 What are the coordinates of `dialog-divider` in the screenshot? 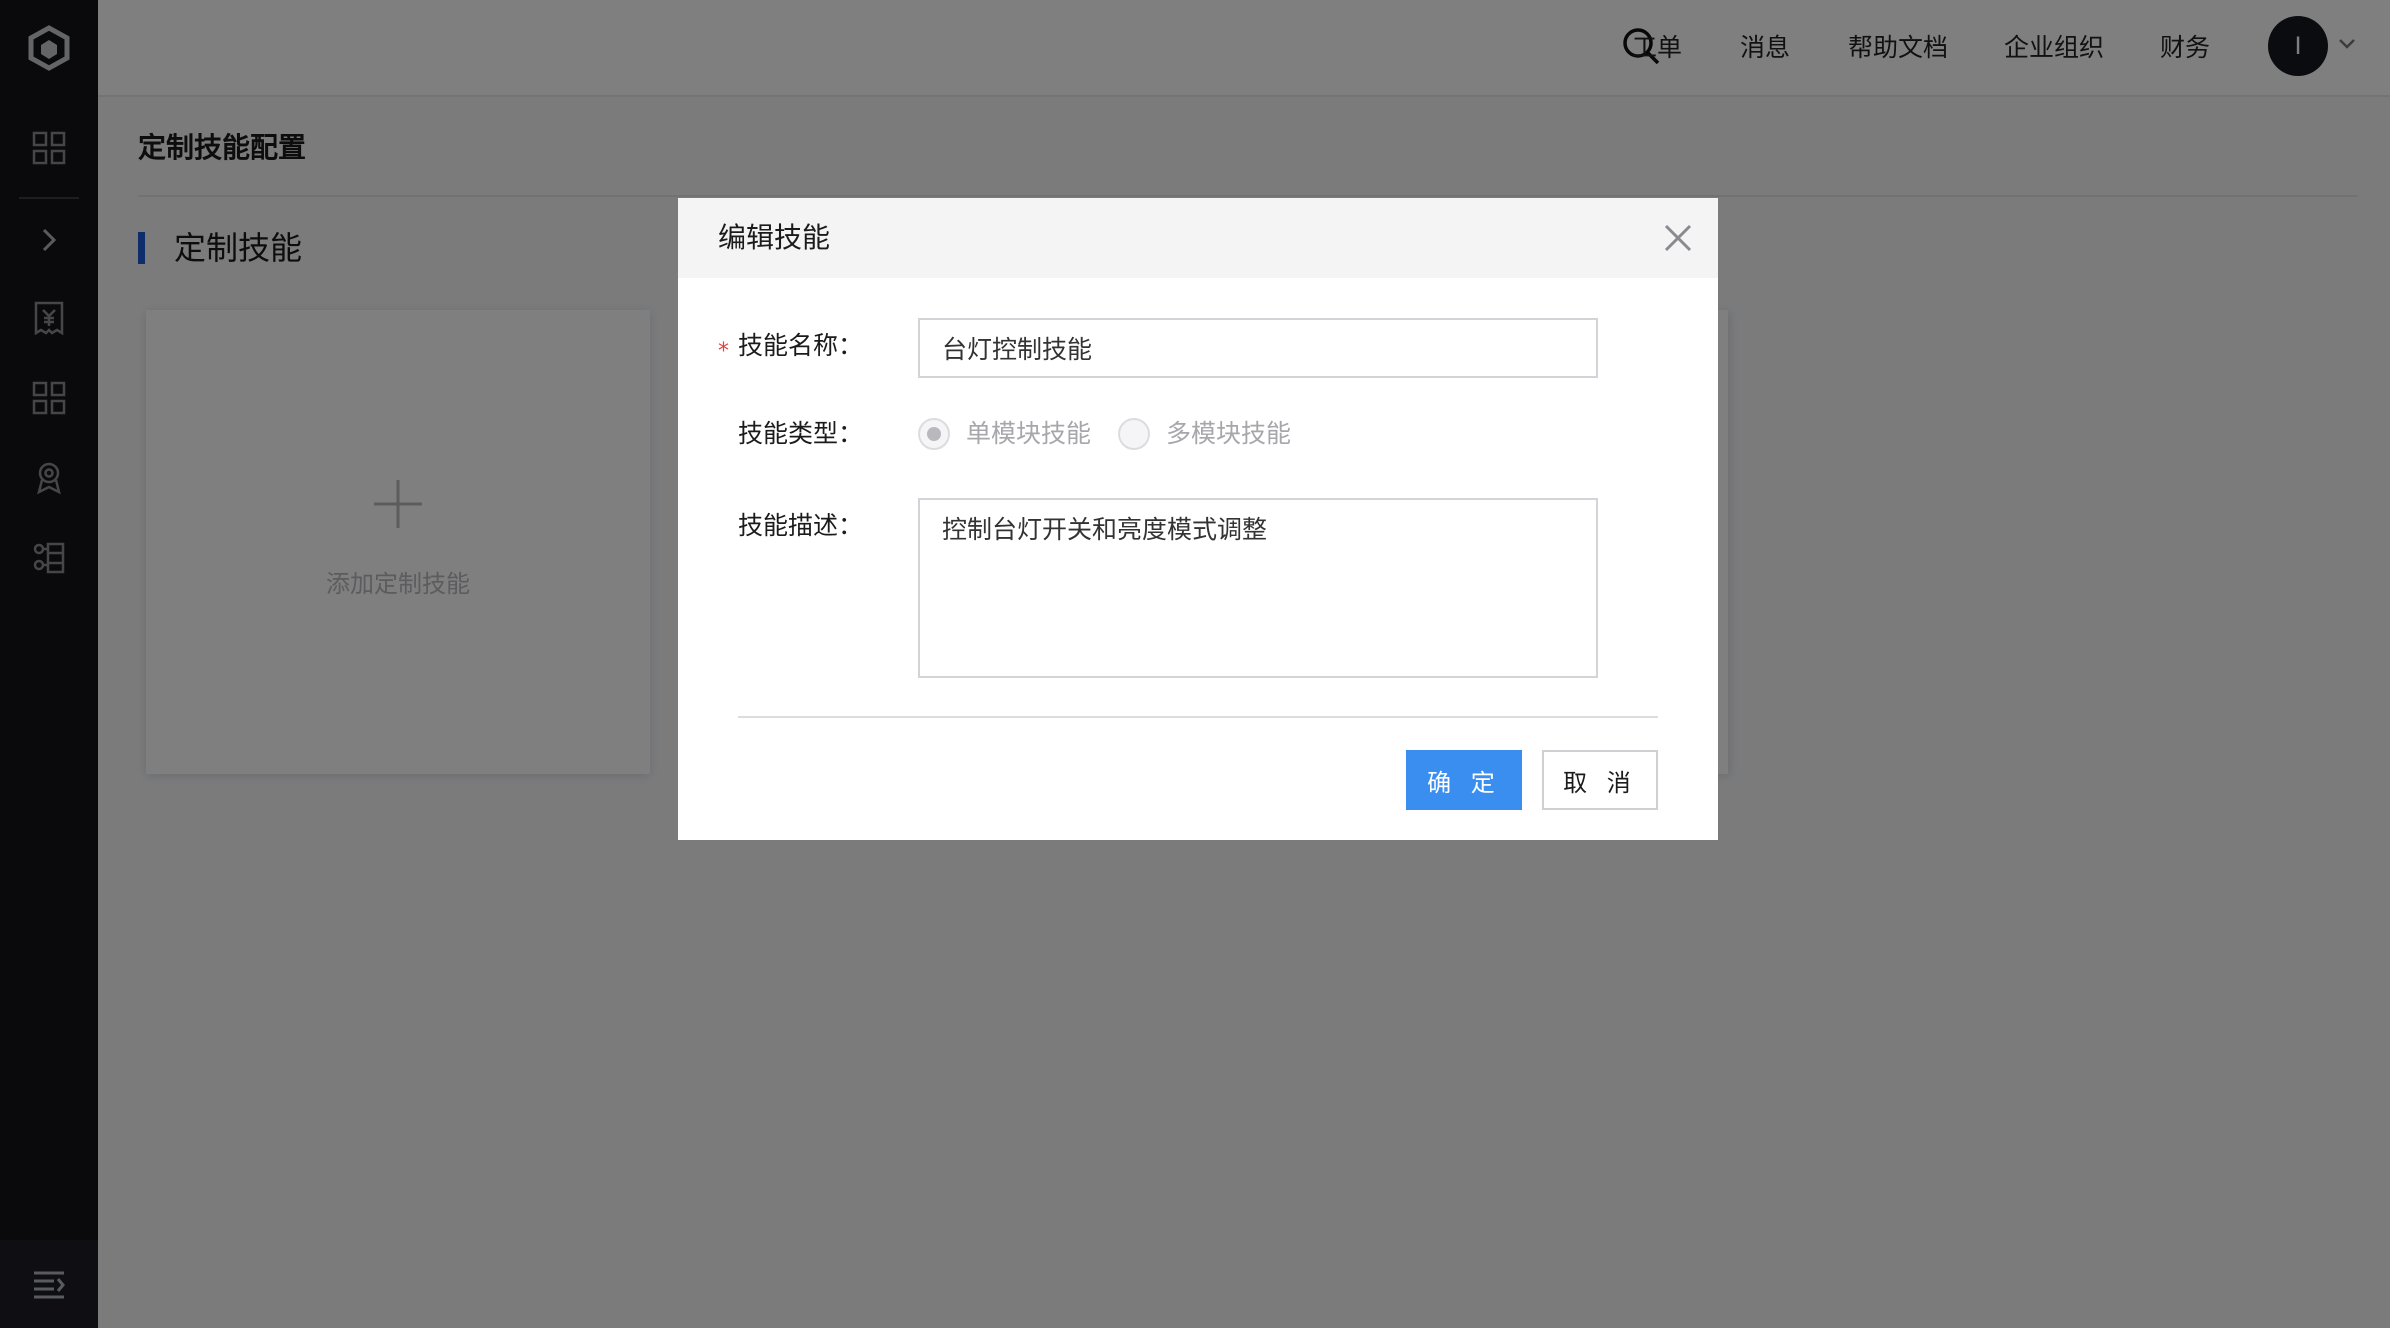 It's located at (1198, 717).